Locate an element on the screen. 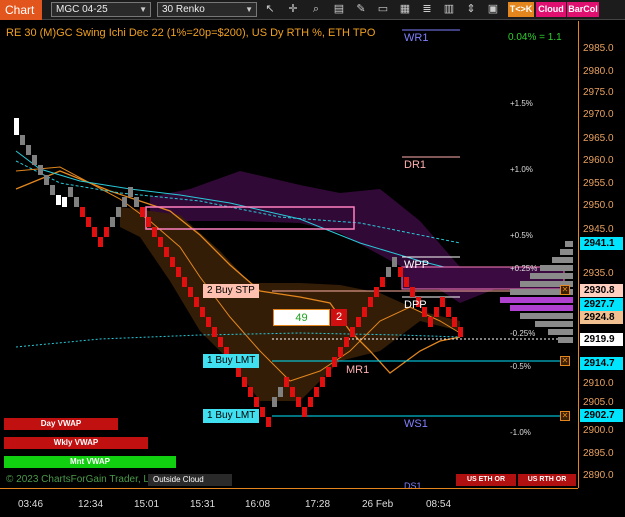 This screenshot has width=625, height=517. buy-lmt-order-1: 1 Buy LMT is located at coordinates (231, 361).